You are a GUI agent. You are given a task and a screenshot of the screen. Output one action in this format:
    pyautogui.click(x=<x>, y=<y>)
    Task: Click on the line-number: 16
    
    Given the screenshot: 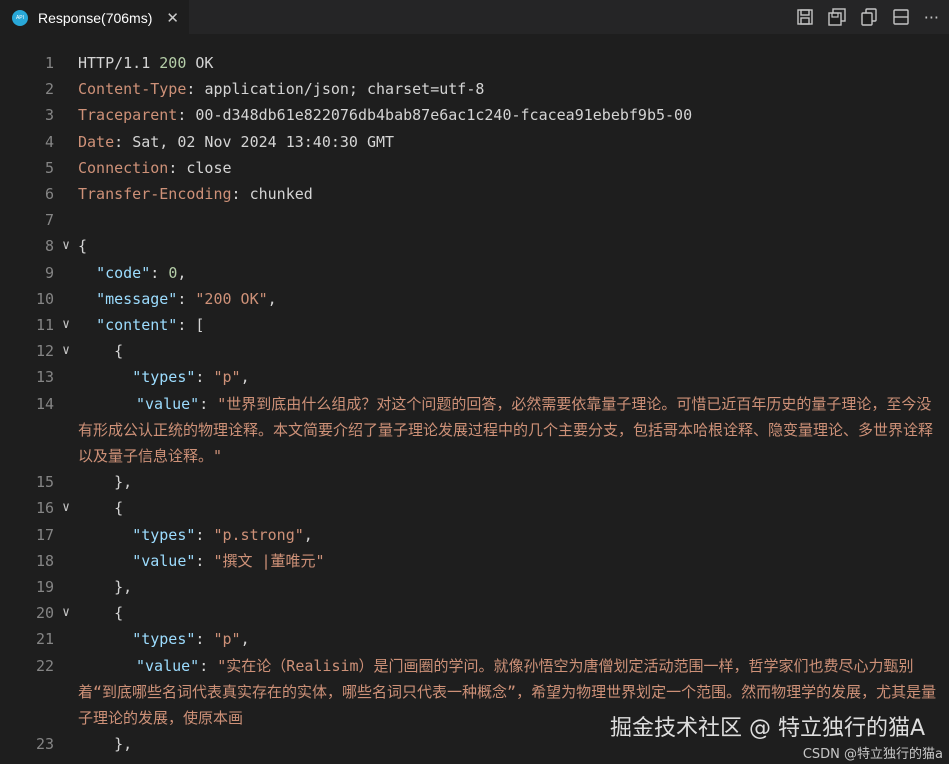 What is the action you would take?
    pyautogui.click(x=44, y=508)
    